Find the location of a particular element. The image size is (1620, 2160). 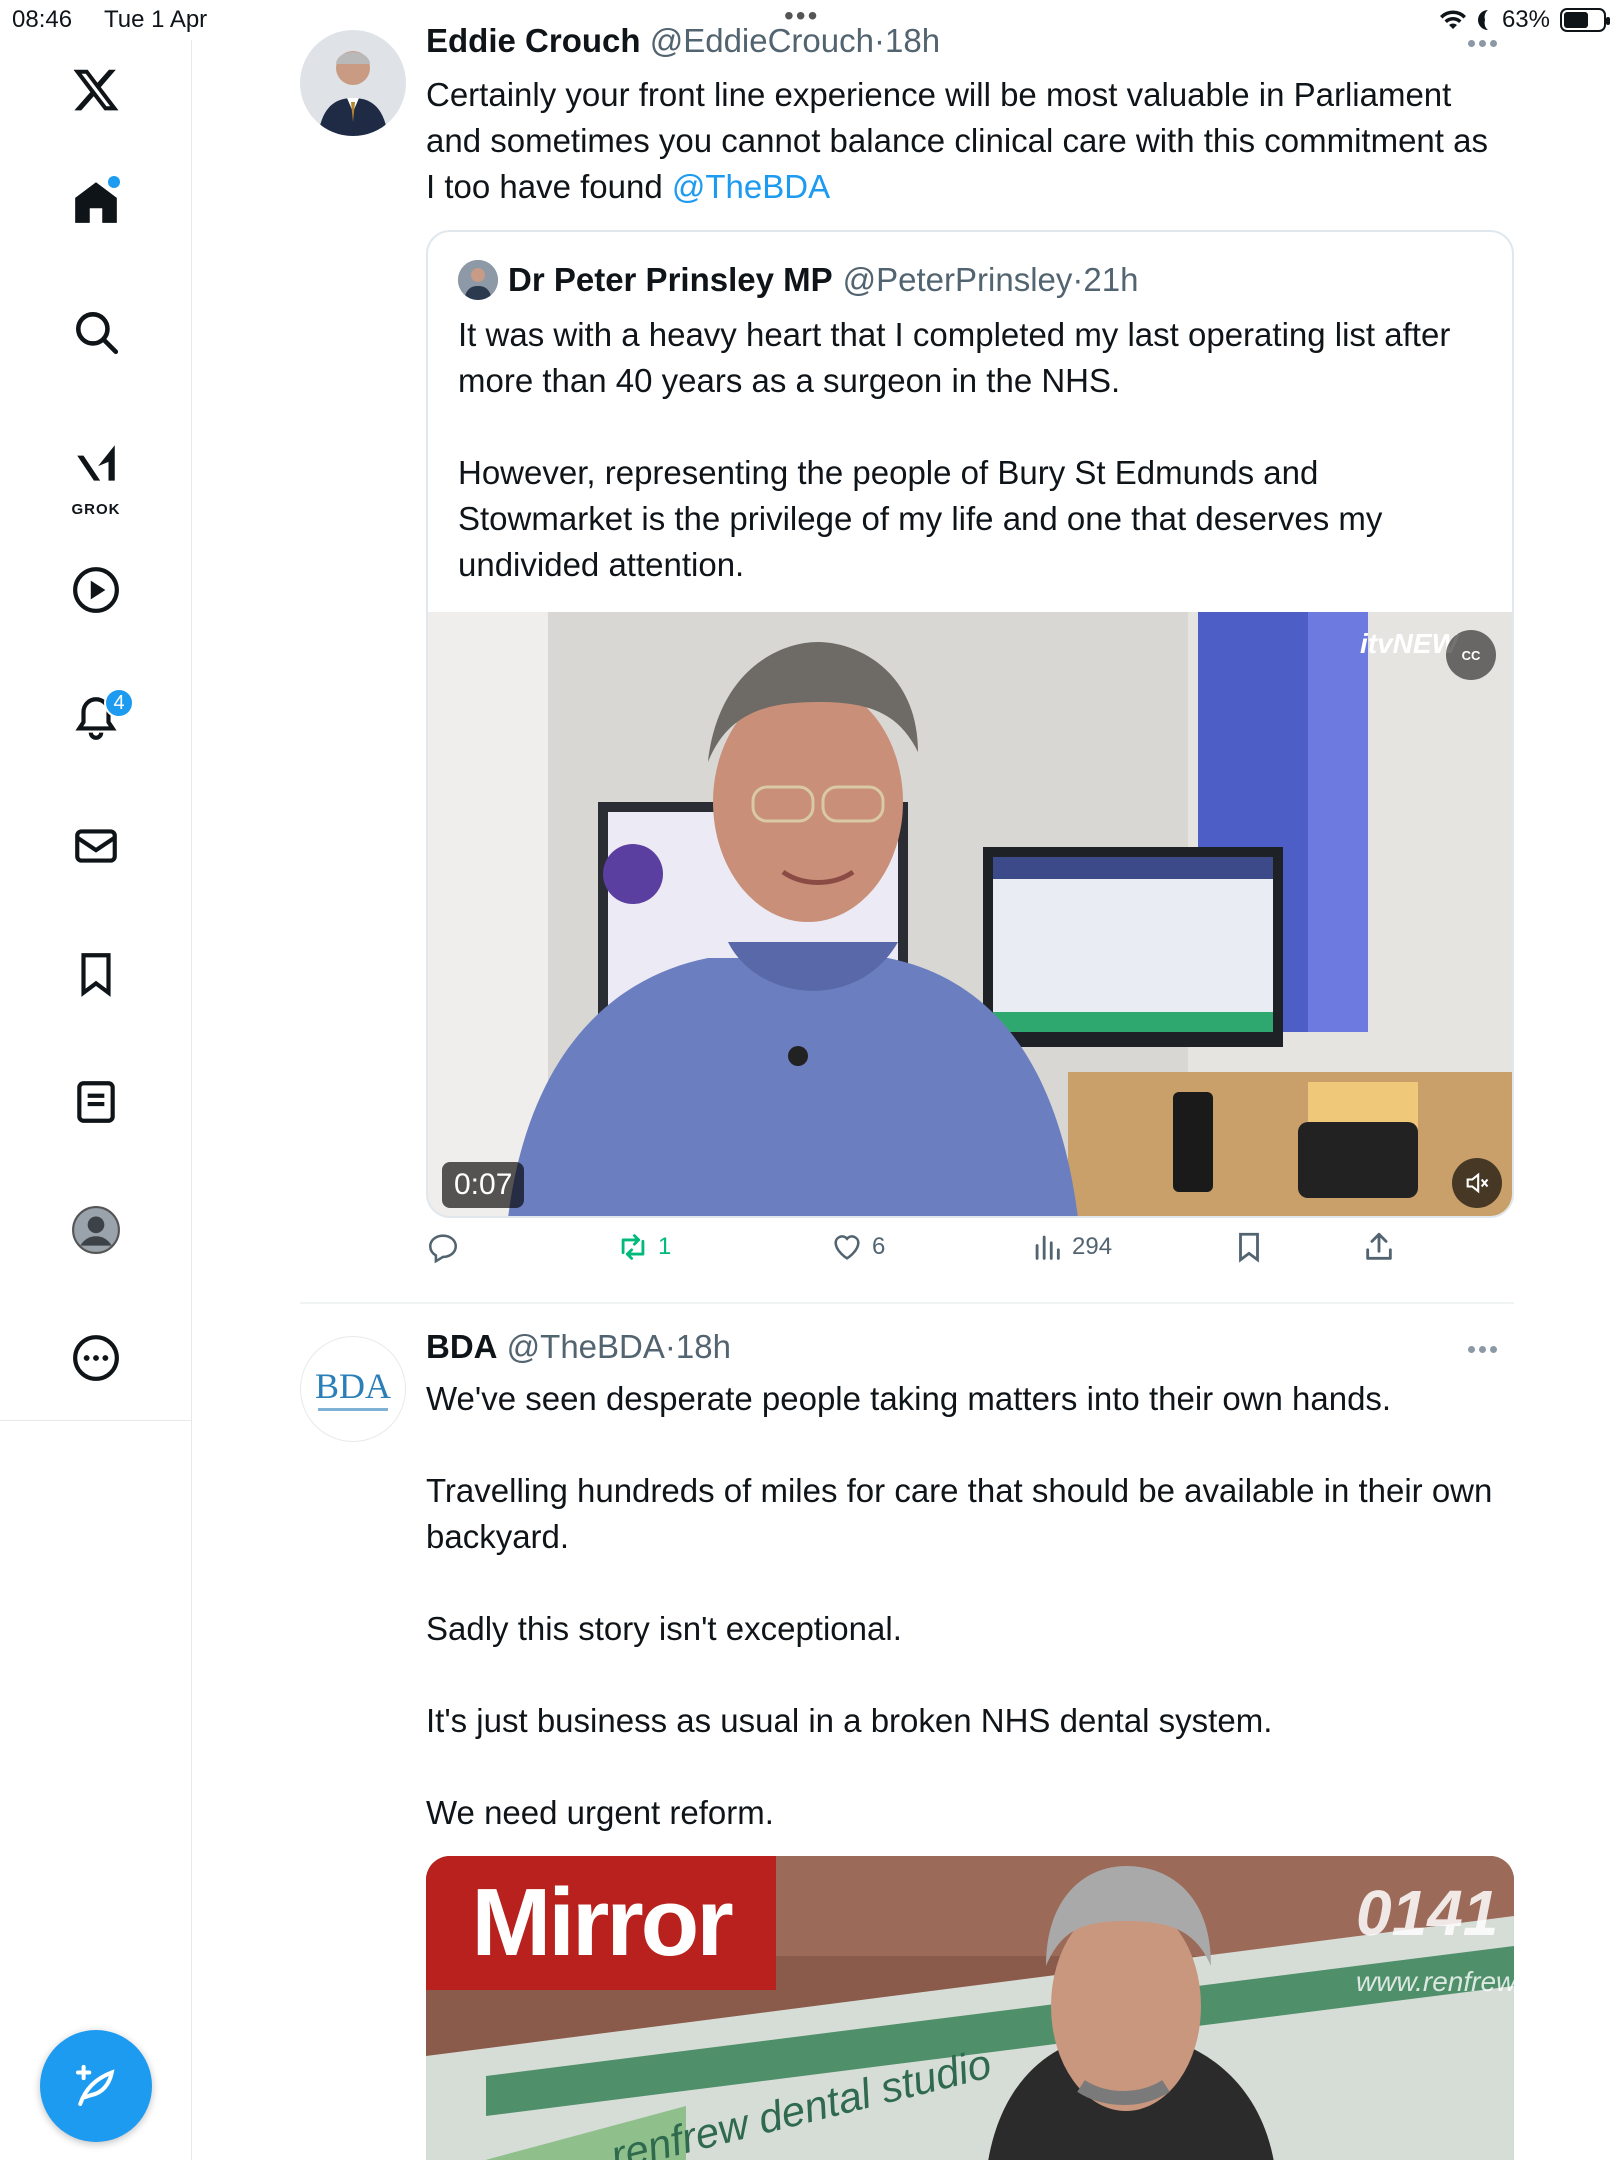

avatar: BDA is located at coordinates (353, 1389).